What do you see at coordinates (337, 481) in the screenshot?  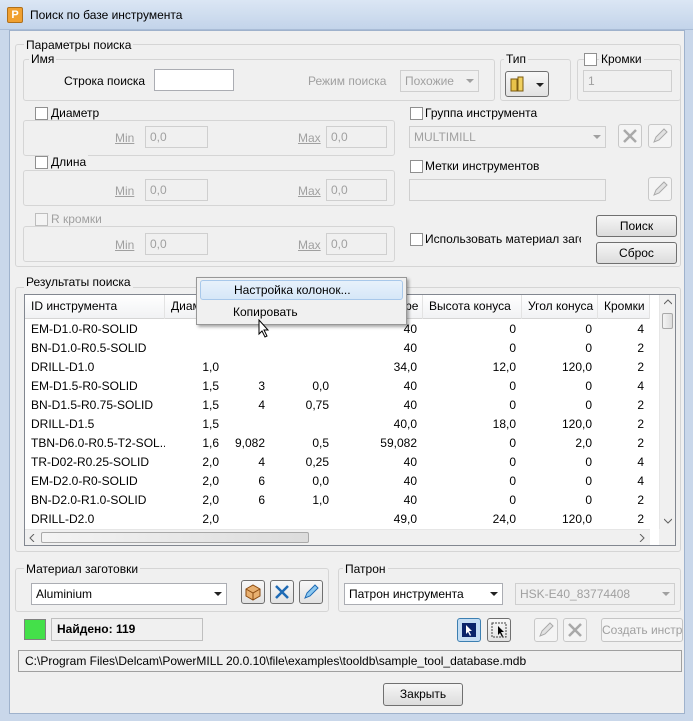 I see `table-row: EM-D2.0-R0-SOLID 2,0 6 0,0 40 0 0 4` at bounding box center [337, 481].